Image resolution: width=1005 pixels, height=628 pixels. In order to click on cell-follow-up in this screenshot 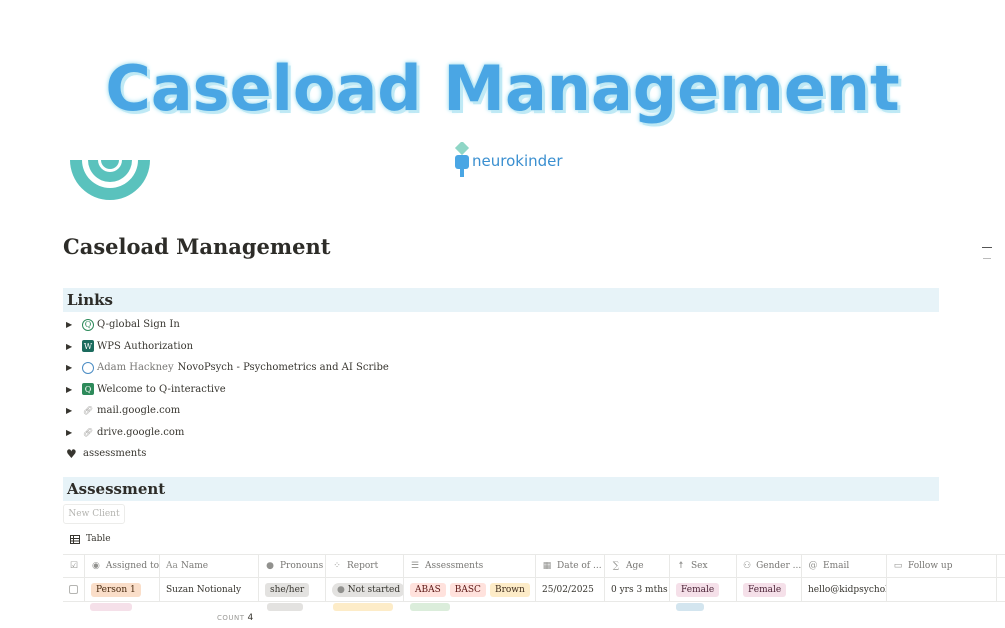, I will do `click(942, 589)`.